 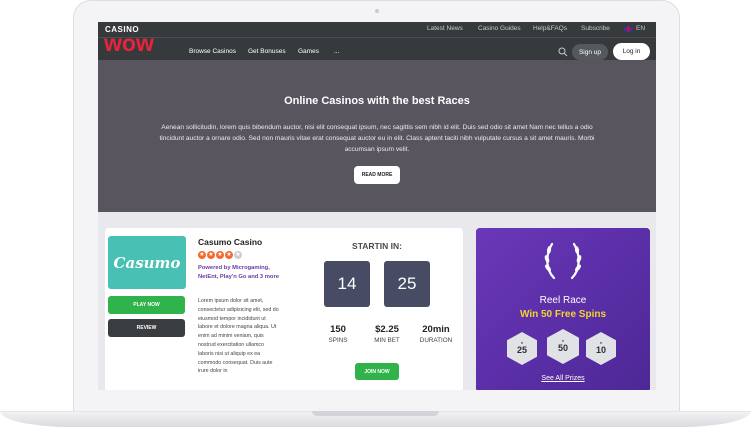 What do you see at coordinates (445, 28) in the screenshot?
I see `utility-link-latest-news: Latest News` at bounding box center [445, 28].